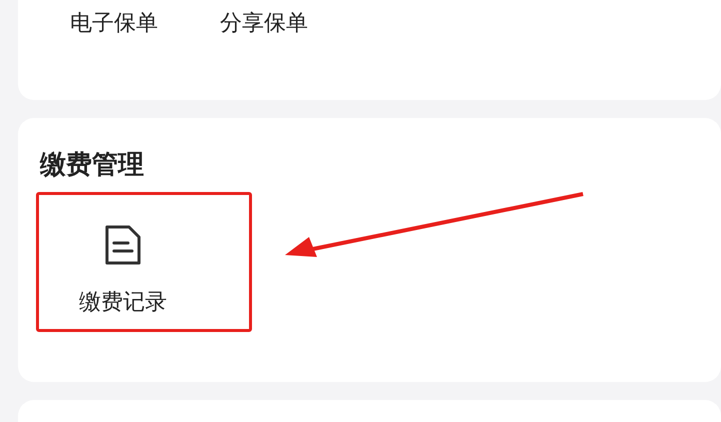 This screenshot has width=721, height=422. I want to click on menu-item: 缴费记录, so click(123, 263).